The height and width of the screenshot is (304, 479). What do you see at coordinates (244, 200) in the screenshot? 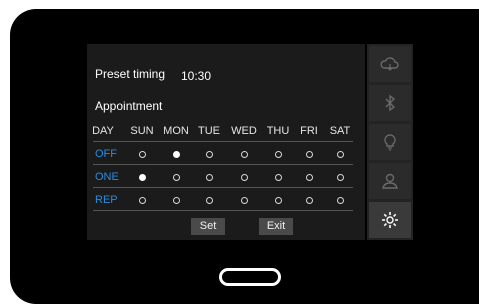
I see `radio-rep-wed` at bounding box center [244, 200].